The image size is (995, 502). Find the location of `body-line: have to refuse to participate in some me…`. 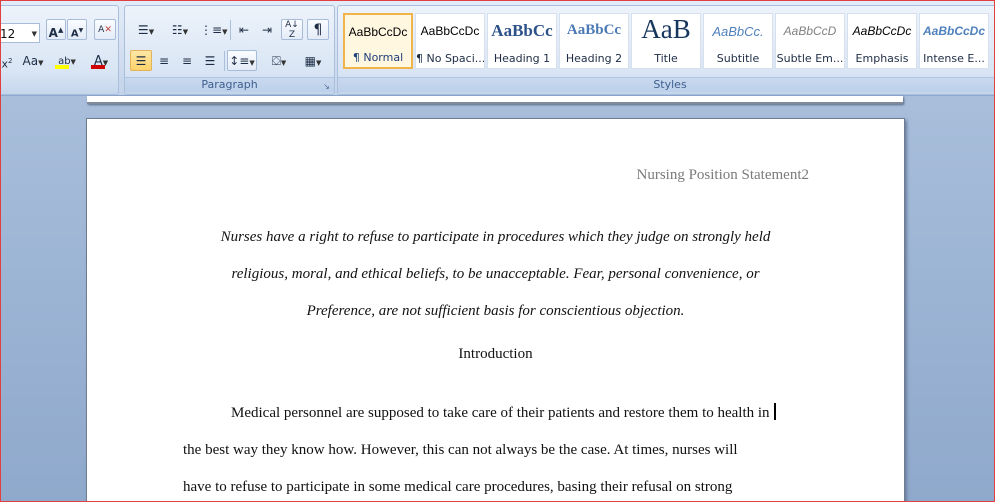

body-line: have to refuse to participate in some me… is located at coordinates (458, 487).